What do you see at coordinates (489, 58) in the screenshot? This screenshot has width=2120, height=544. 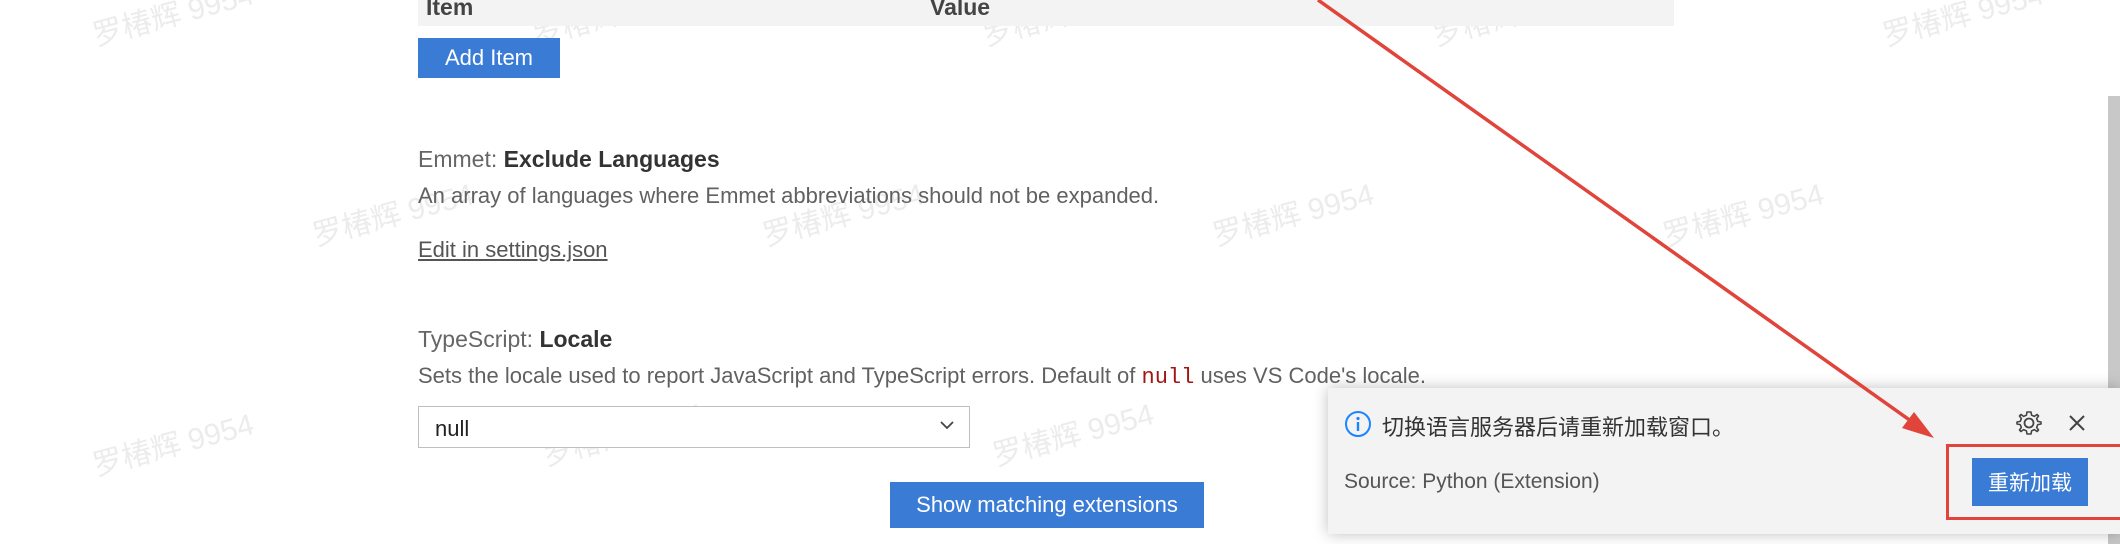 I see `add-item-button: Add Item` at bounding box center [489, 58].